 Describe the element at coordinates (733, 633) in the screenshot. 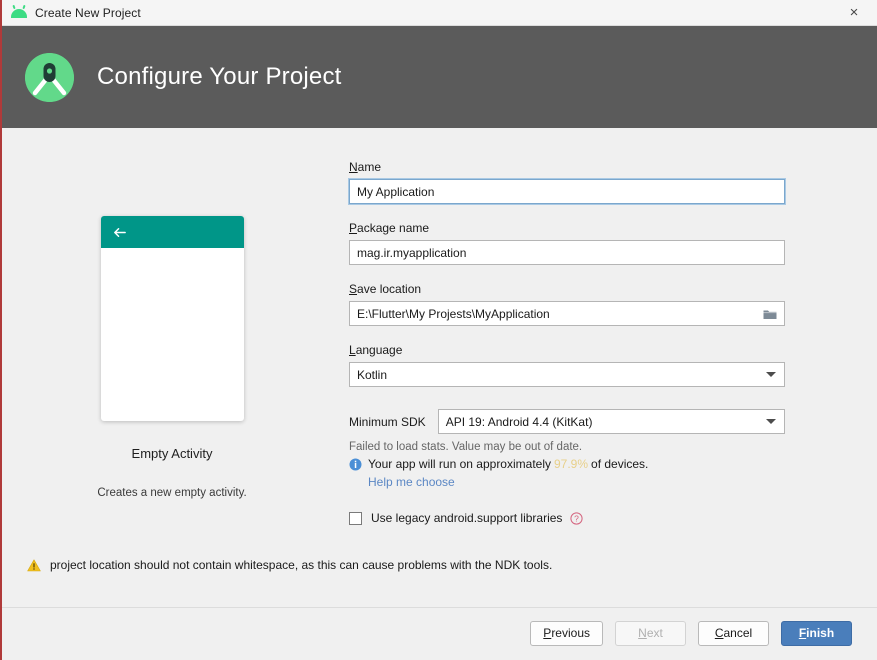

I see `cancel-button: Cancel` at that location.